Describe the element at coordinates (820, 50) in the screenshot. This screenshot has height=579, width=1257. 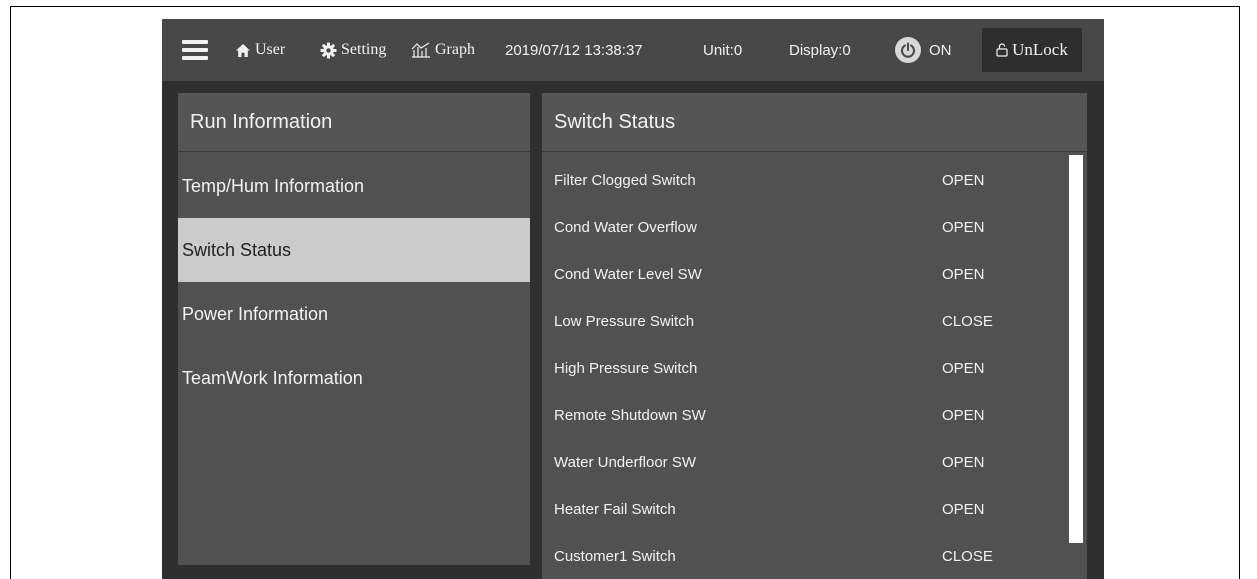
I see `display-indicator: Display:0` at that location.